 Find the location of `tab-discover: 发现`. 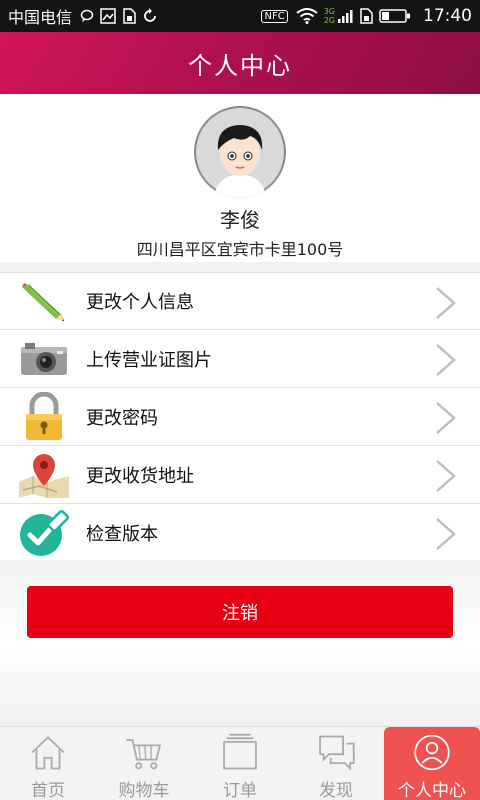

tab-discover: 发现 is located at coordinates (336, 763).